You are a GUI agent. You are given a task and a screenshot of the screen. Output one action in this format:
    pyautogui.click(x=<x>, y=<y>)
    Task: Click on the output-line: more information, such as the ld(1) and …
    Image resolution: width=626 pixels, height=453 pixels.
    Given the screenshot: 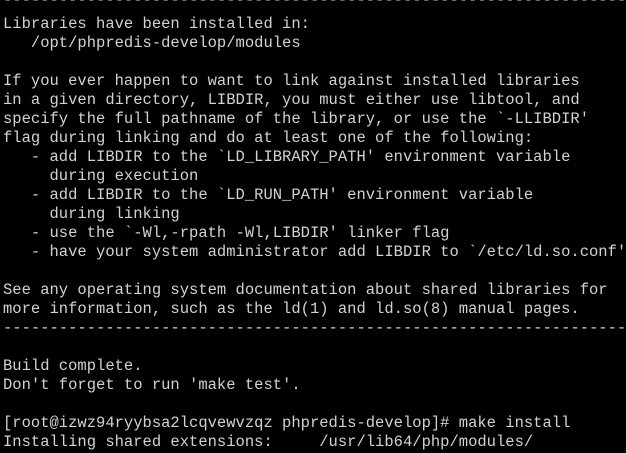 What is the action you would take?
    pyautogui.click(x=291, y=309)
    